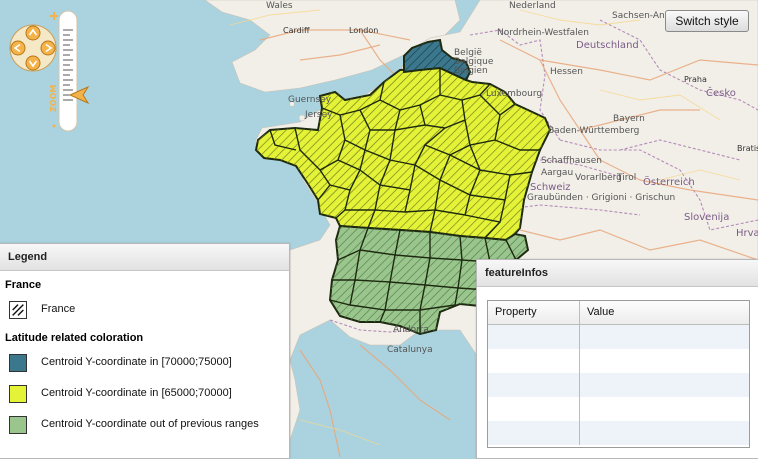 The height and width of the screenshot is (459, 758). I want to click on legend-group-title: Latitude related coloration, so click(74, 338).